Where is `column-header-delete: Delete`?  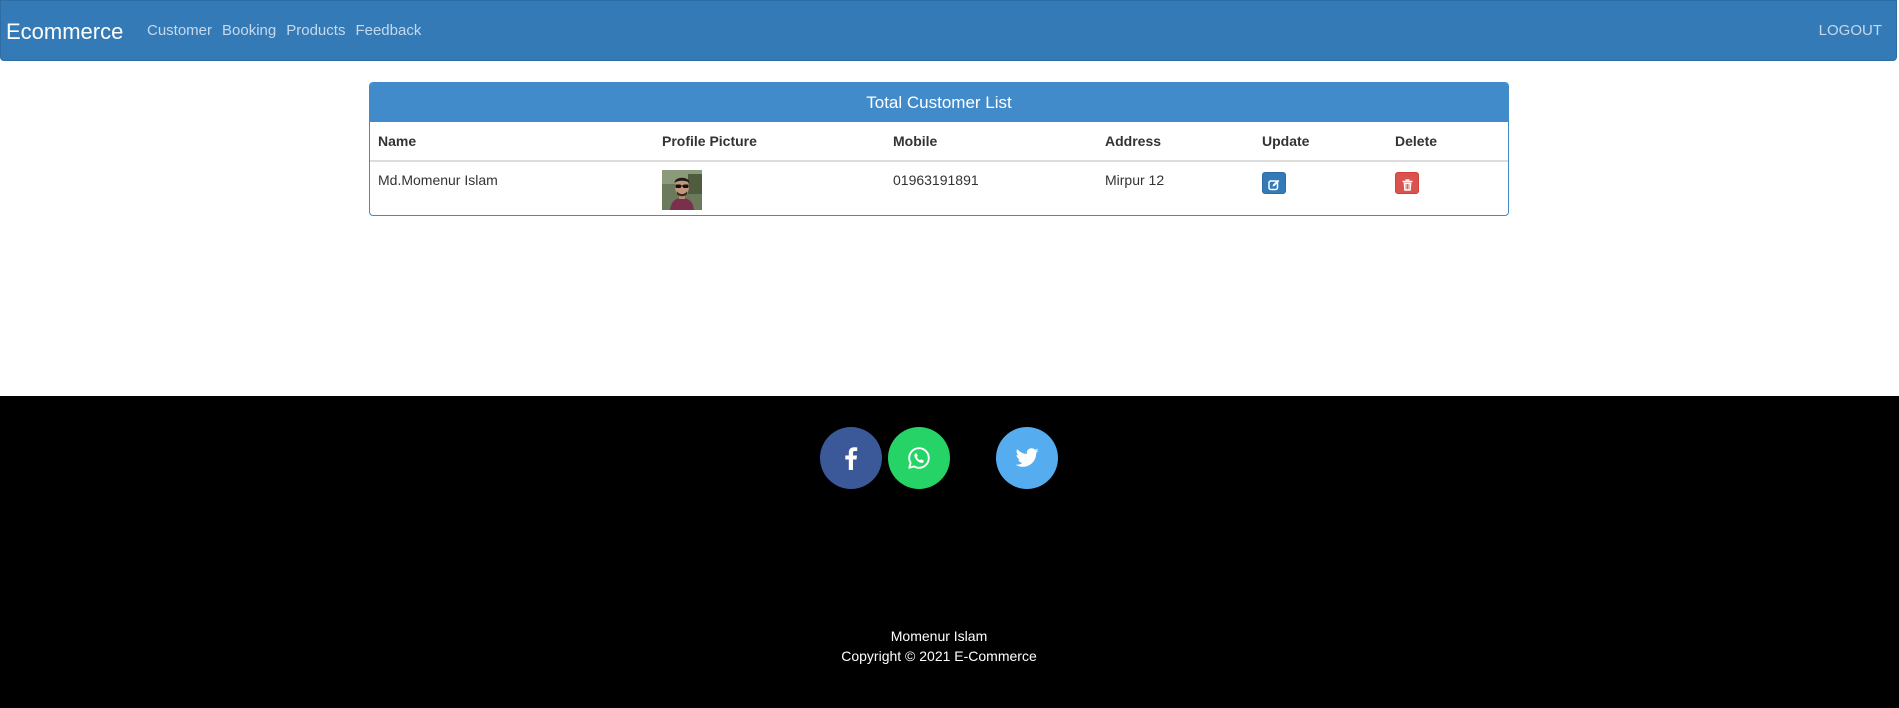
column-header-delete: Delete is located at coordinates (1447, 142).